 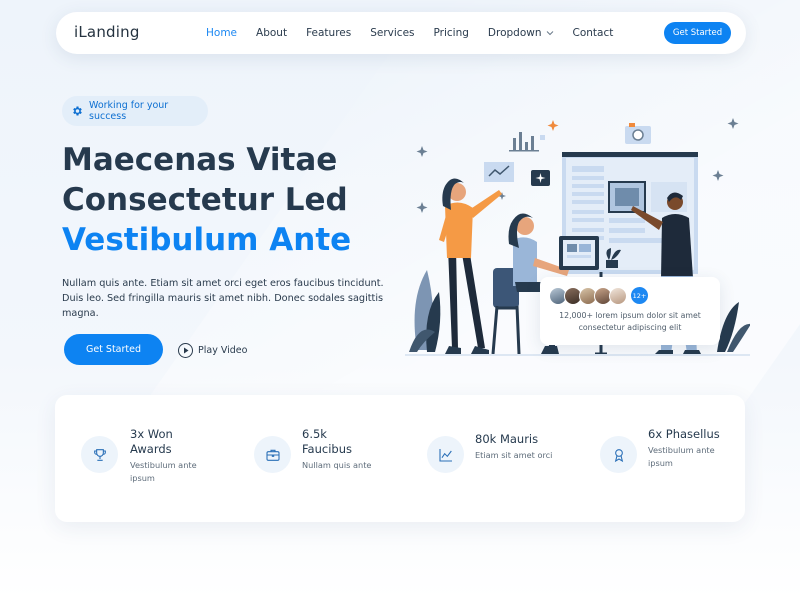 What do you see at coordinates (271, 33) in the screenshot?
I see `nav-link-about: About` at bounding box center [271, 33].